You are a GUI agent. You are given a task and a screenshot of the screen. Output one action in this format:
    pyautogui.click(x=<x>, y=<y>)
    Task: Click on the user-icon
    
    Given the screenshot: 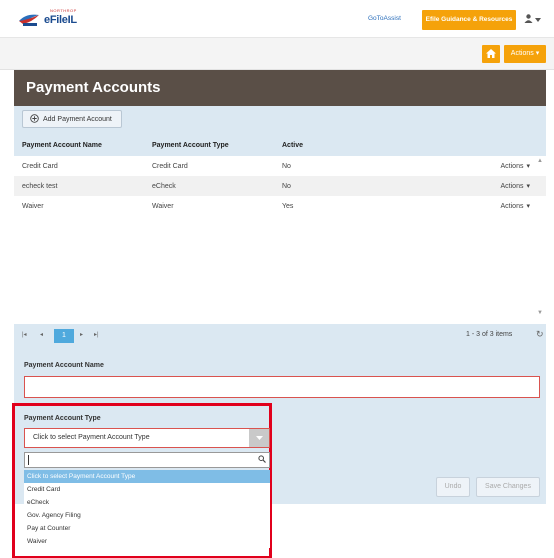 What is the action you would take?
    pyautogui.click(x=528, y=19)
    